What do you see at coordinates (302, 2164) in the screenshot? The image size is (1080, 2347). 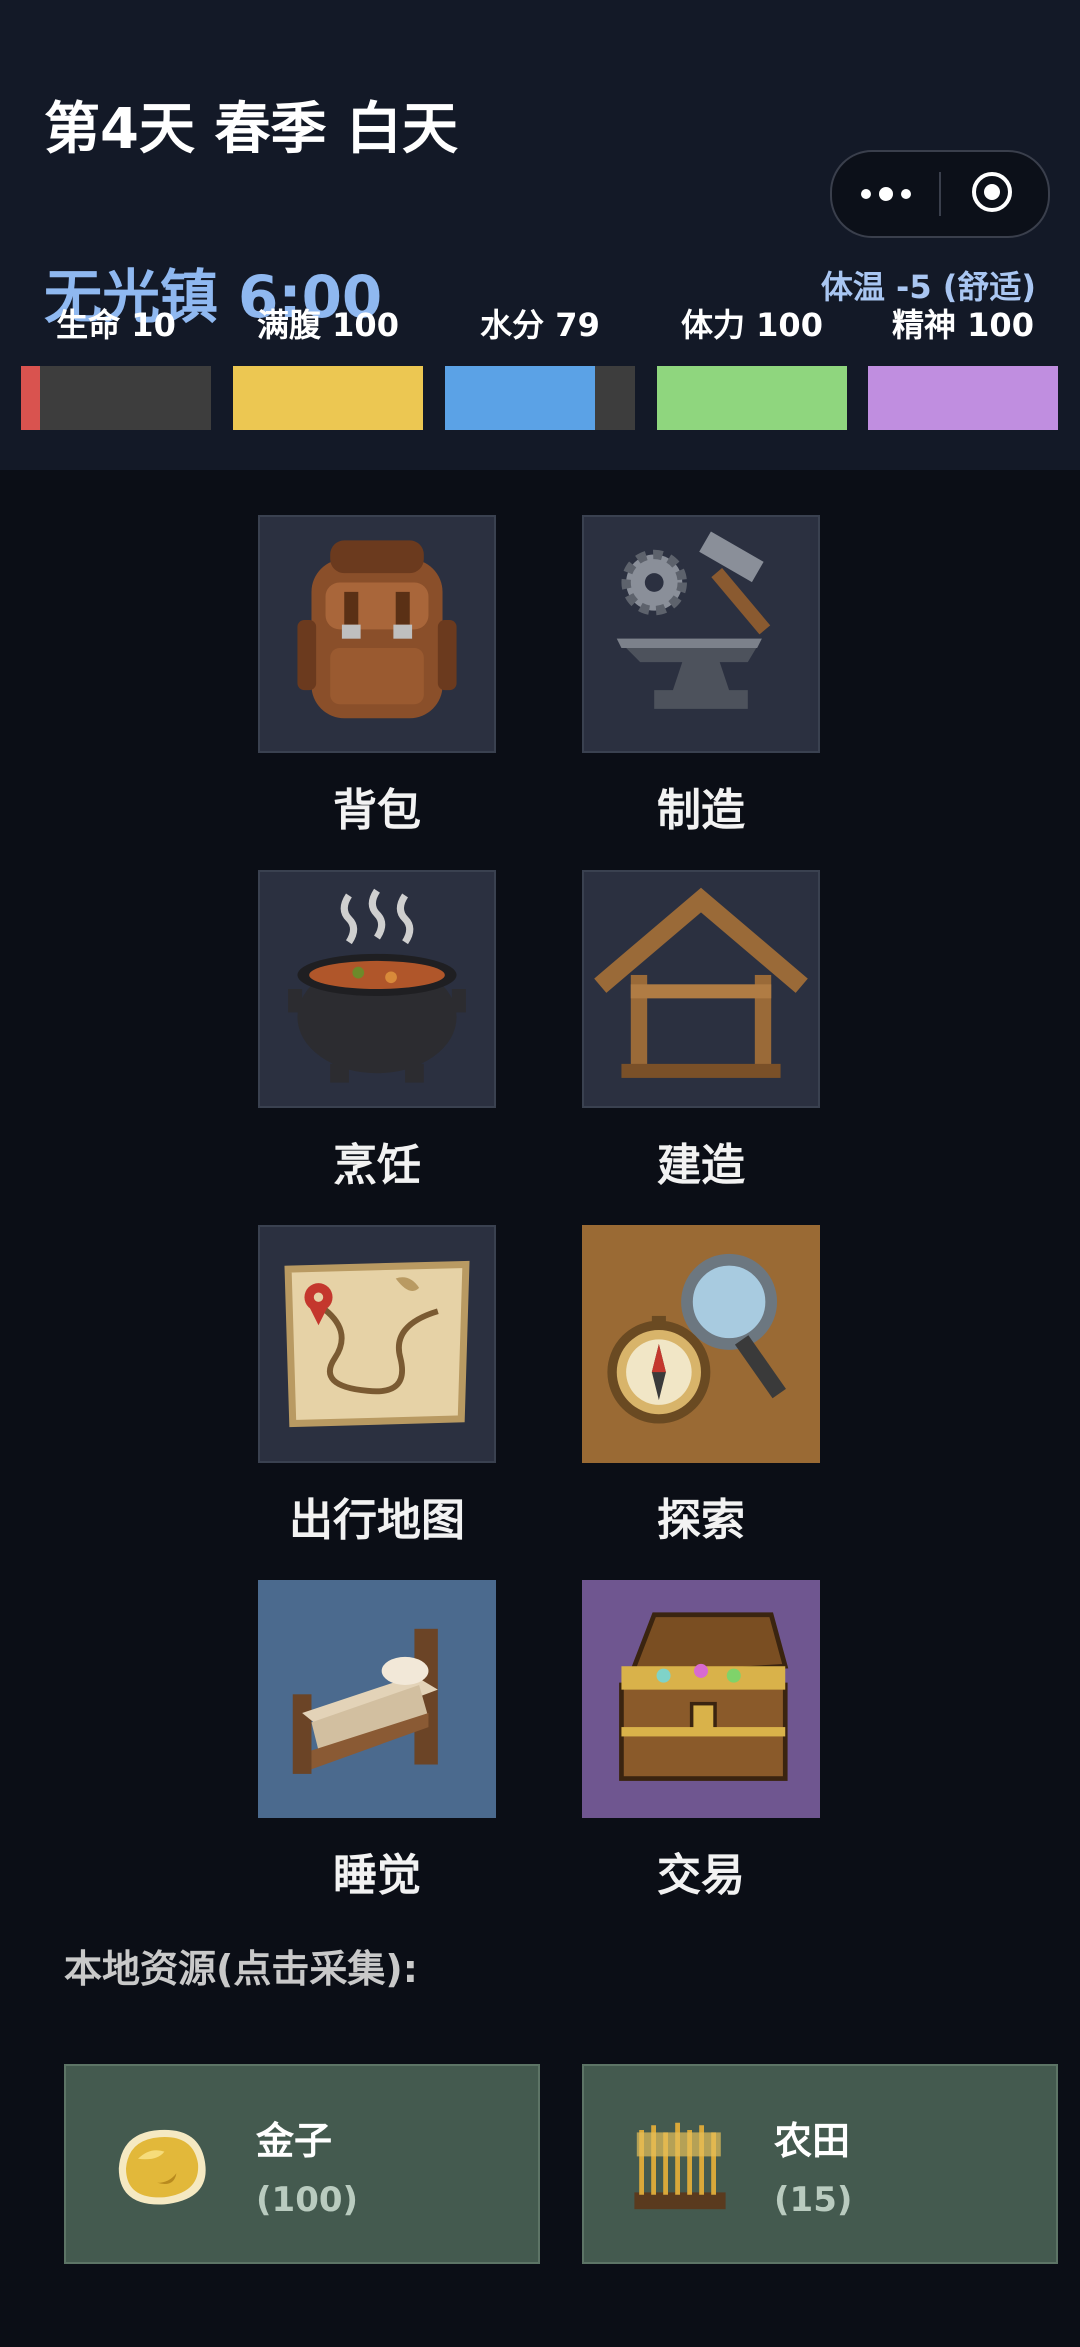 I see `resource-card-gold: 金子 (100)` at bounding box center [302, 2164].